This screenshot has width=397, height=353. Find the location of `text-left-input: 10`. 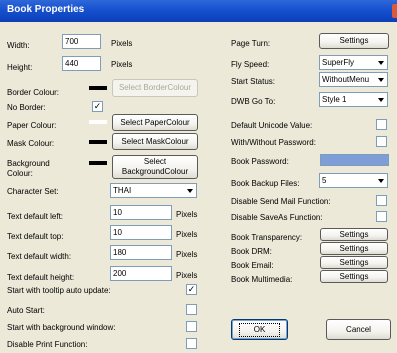

text-left-input: 10 is located at coordinates (141, 212).